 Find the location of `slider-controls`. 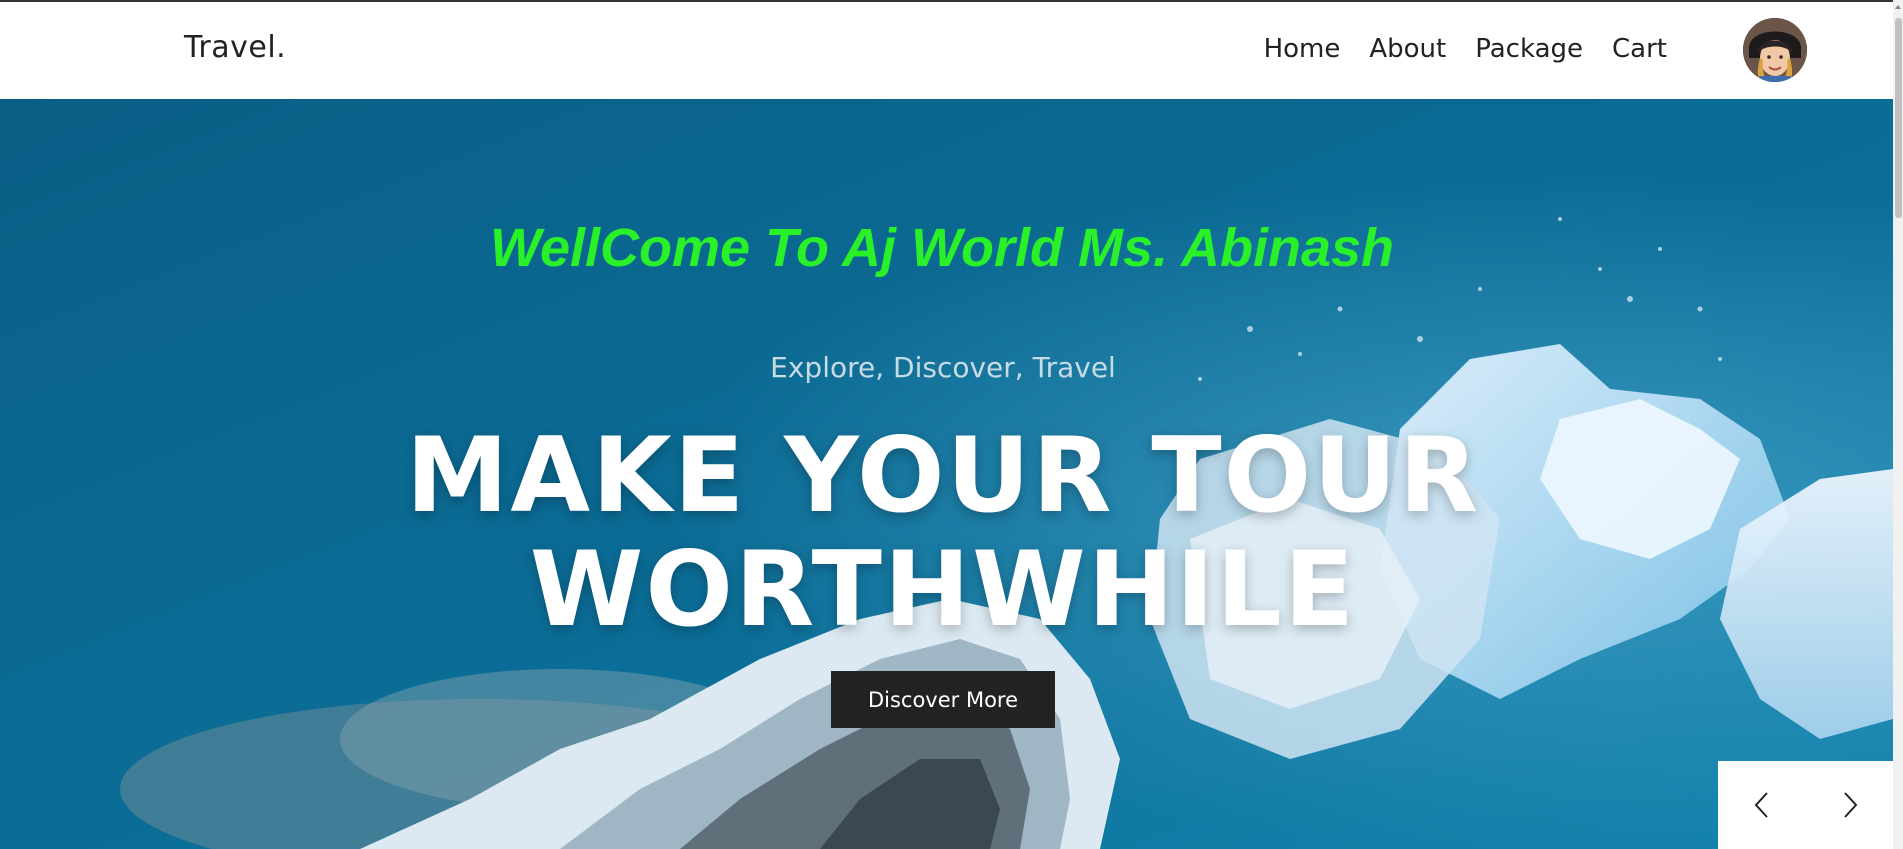

slider-controls is located at coordinates (1805, 805).